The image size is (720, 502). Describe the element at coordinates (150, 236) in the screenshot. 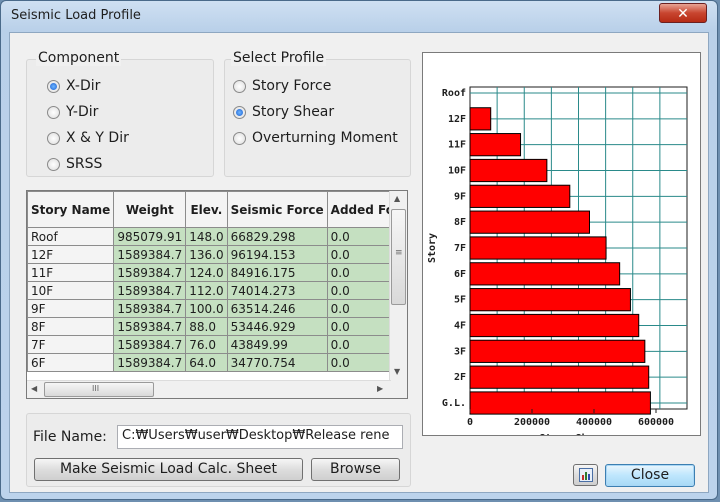

I see `table-cell: 985079.91` at that location.